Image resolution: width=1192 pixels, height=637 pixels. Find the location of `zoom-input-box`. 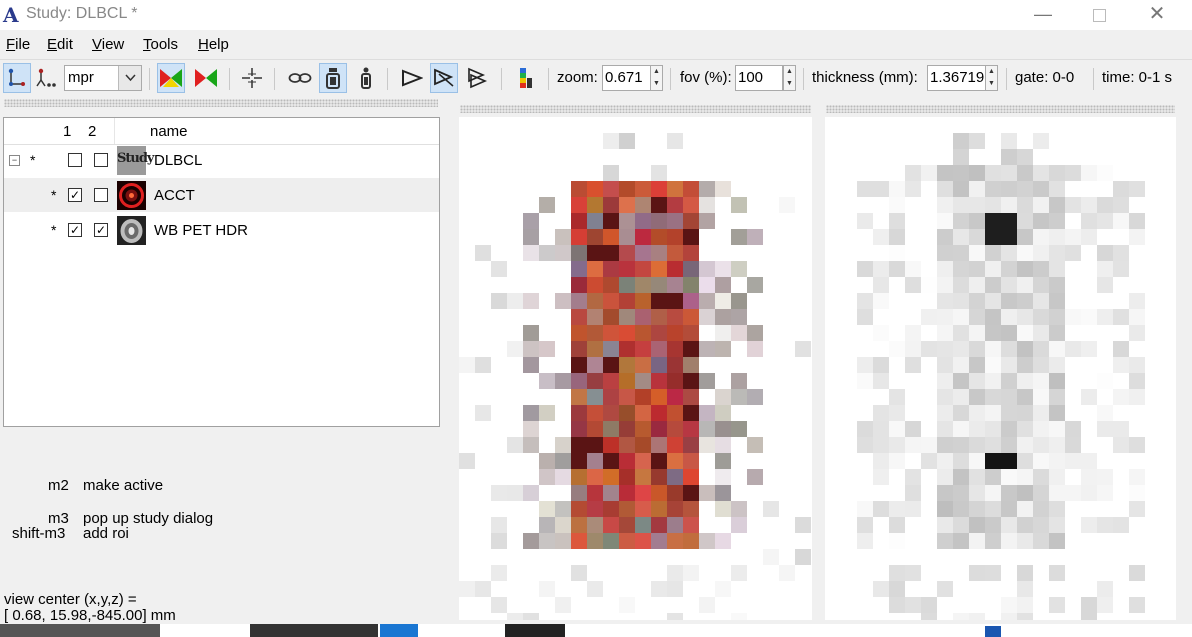

zoom-input-box is located at coordinates (626, 78).